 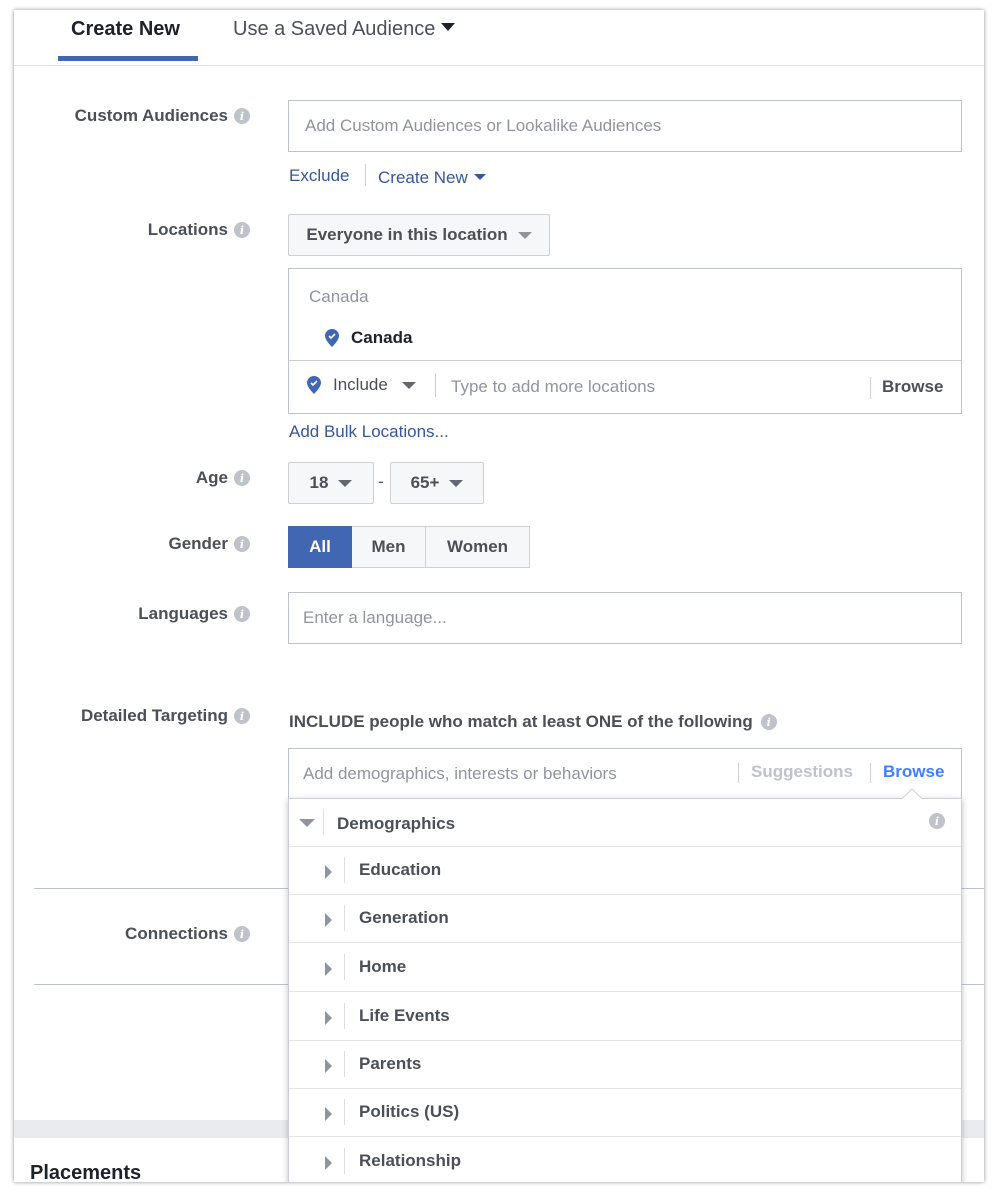 What do you see at coordinates (396, 823) in the screenshot?
I see `category-label: Demographics` at bounding box center [396, 823].